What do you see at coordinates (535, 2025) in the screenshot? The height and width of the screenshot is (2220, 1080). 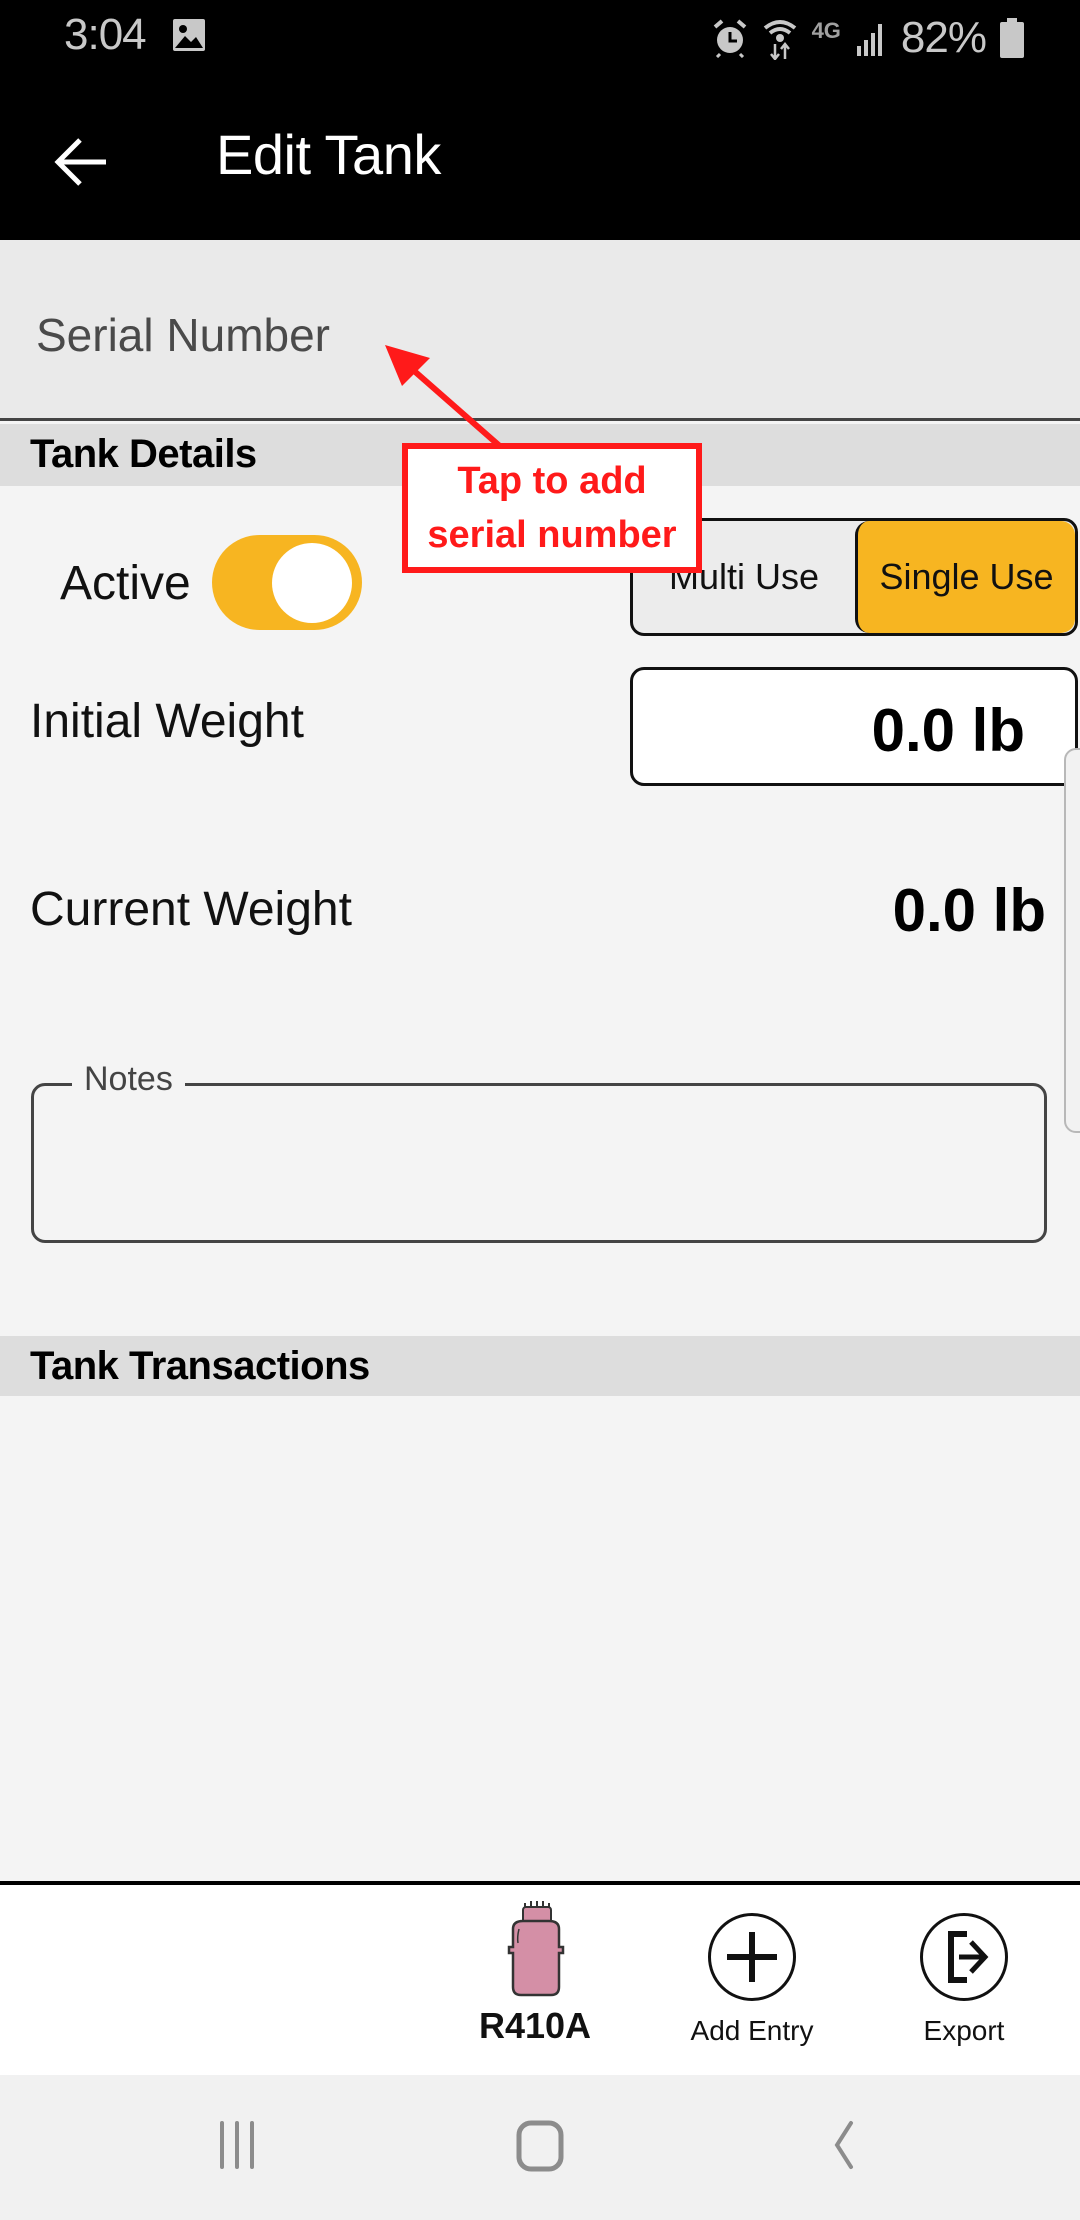 I see `refrigerant-label: R410A` at bounding box center [535, 2025].